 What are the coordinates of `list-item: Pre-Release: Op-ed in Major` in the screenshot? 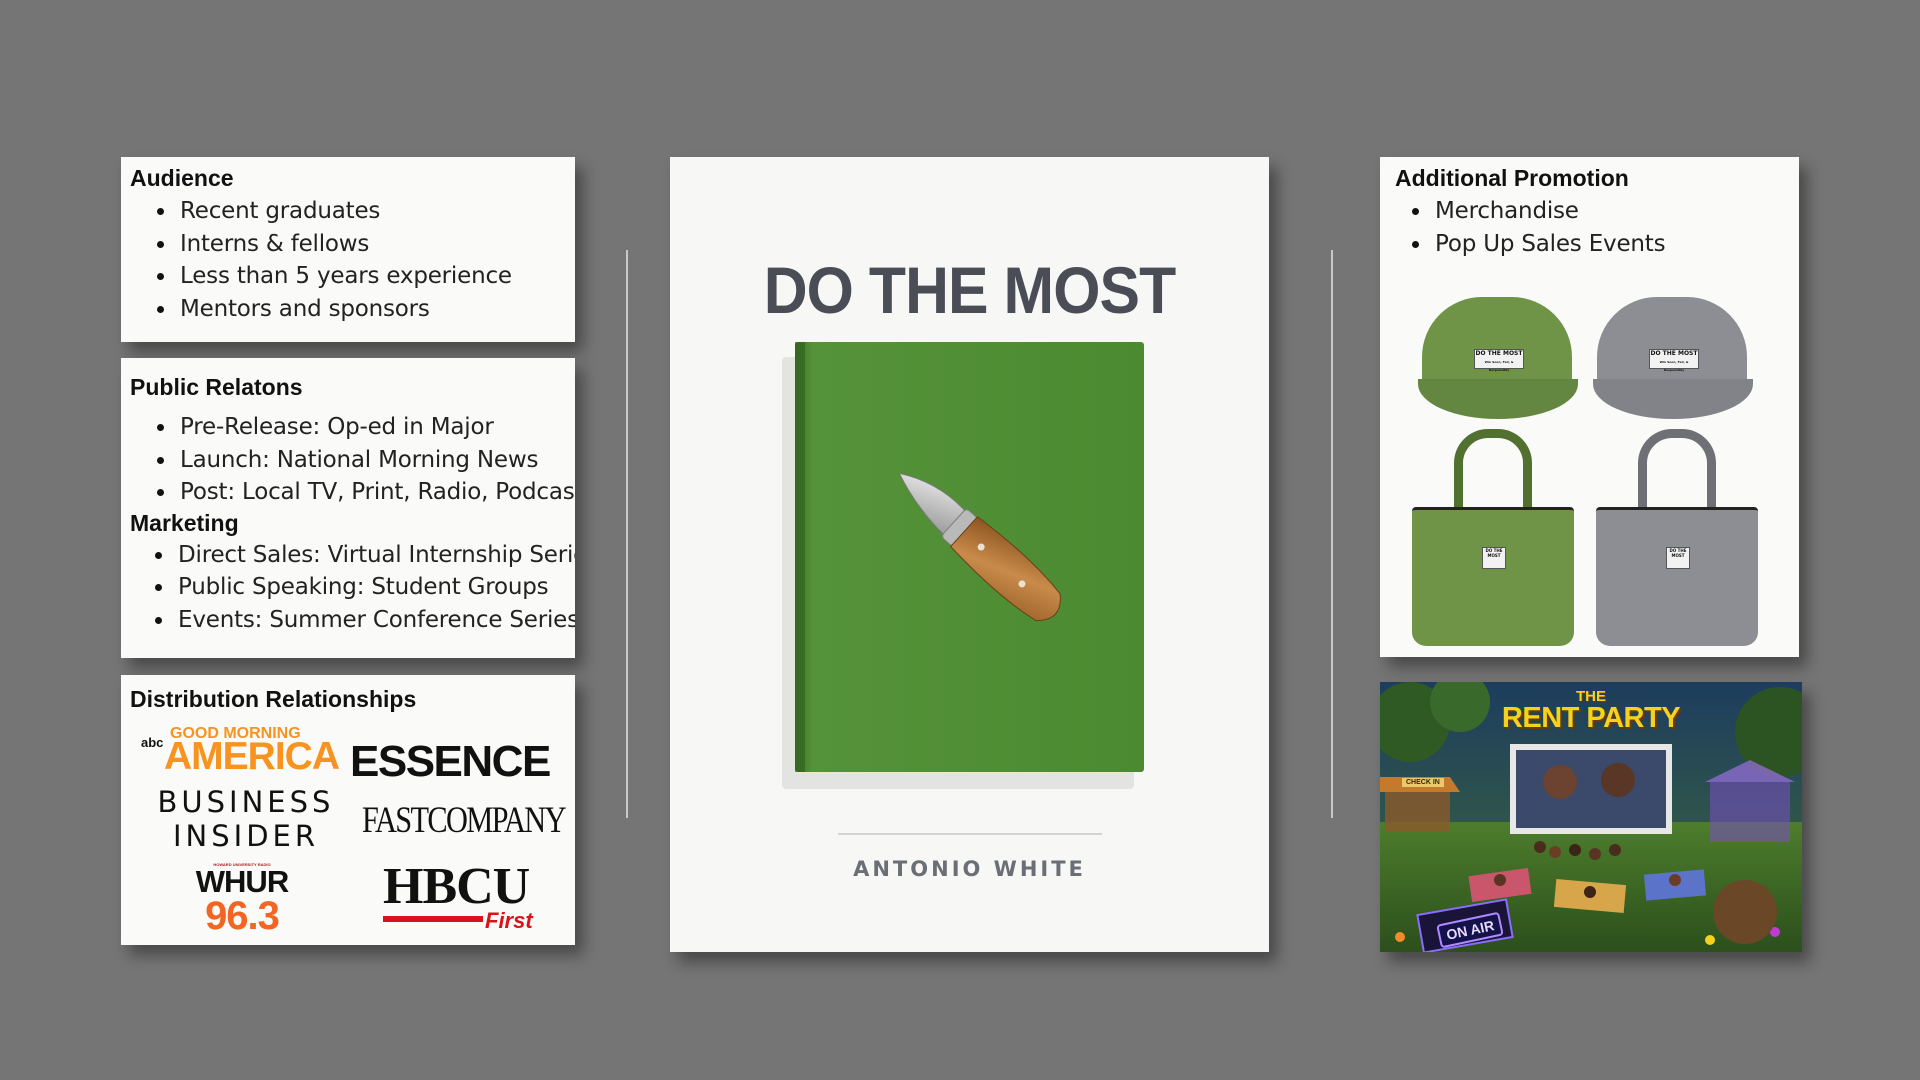 It's located at (361, 427).